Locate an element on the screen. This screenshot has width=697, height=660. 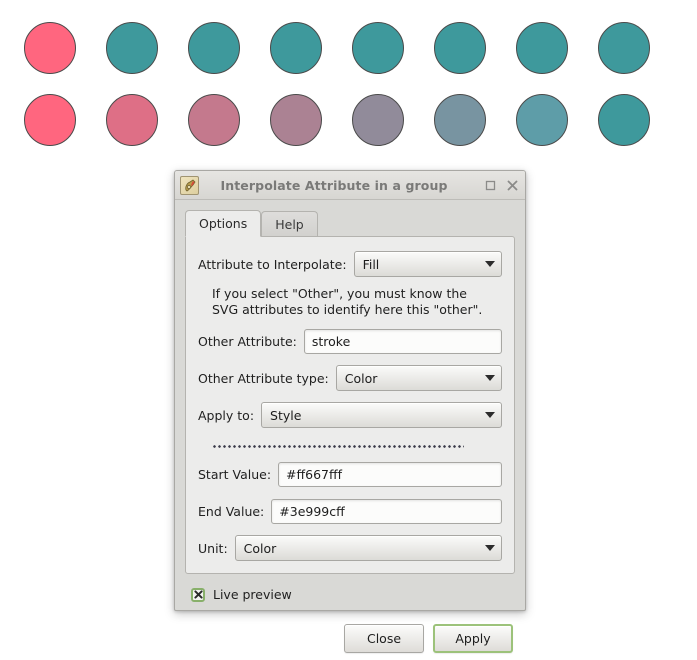
field-unit: Unit: Color is located at coordinates (350, 548).